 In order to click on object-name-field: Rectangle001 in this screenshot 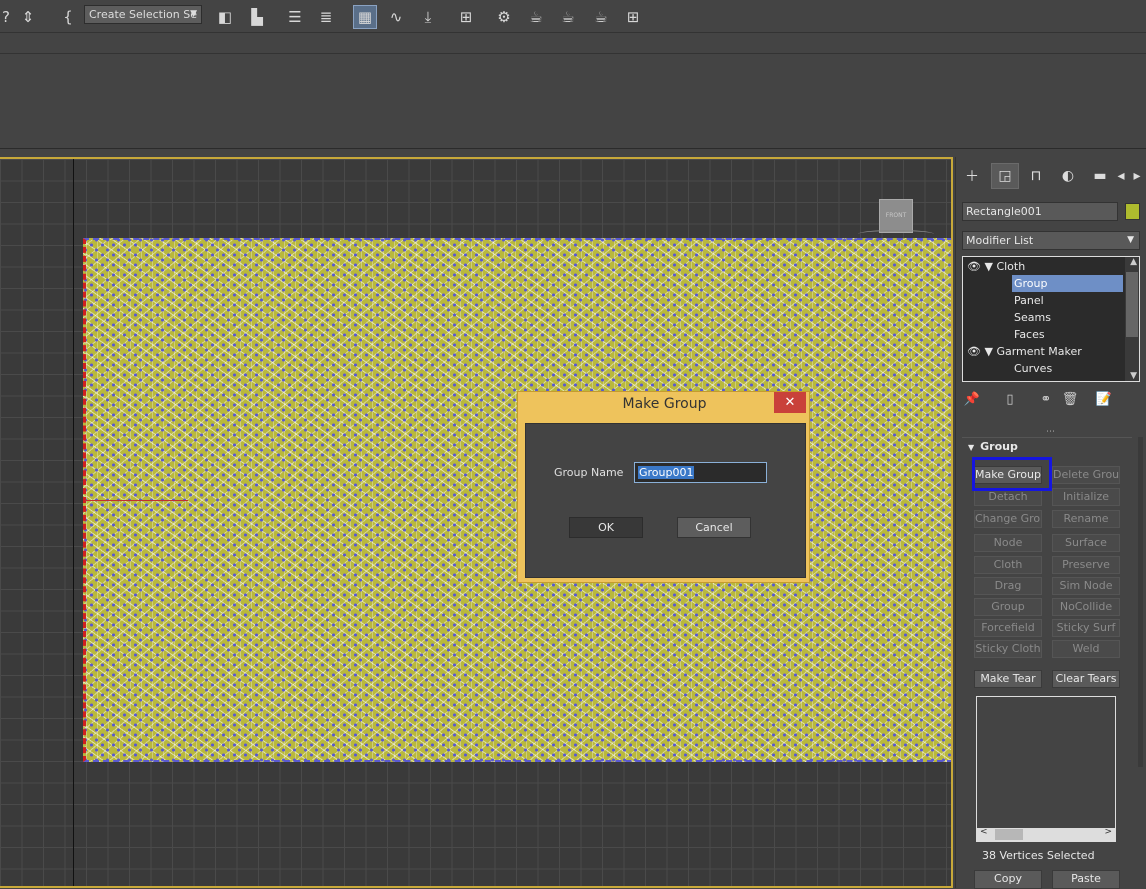, I will do `click(1040, 211)`.